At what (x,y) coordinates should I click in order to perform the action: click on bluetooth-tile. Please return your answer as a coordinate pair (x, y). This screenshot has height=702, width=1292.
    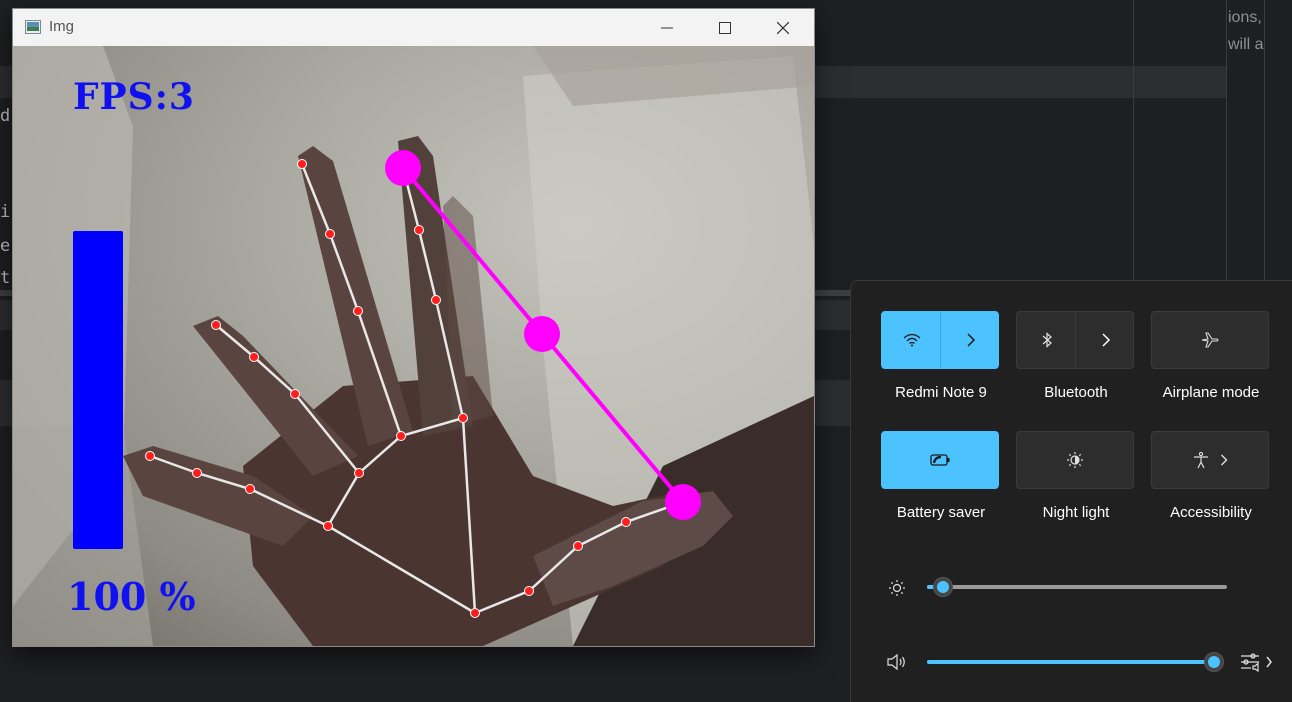
    Looking at the image, I should click on (1075, 340).